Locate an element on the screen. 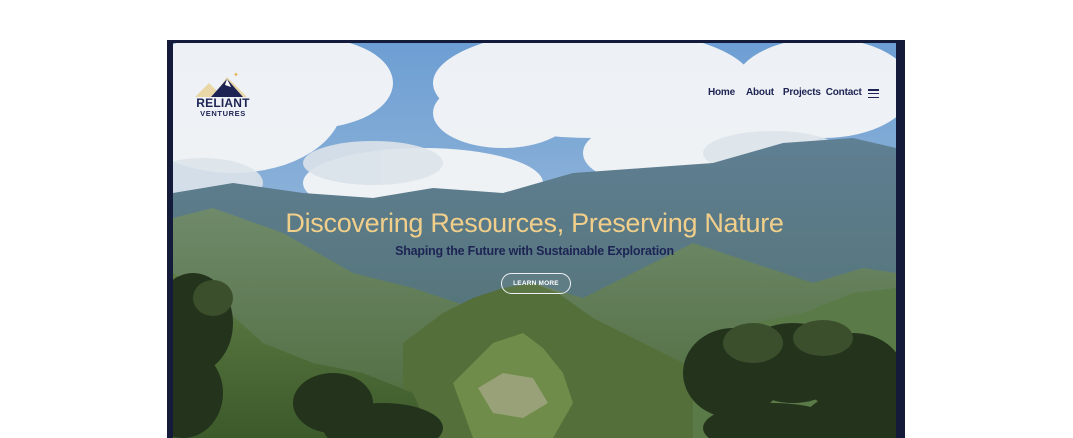 This screenshot has width=1073, height=438. nav-item-about: About is located at coordinates (760, 92).